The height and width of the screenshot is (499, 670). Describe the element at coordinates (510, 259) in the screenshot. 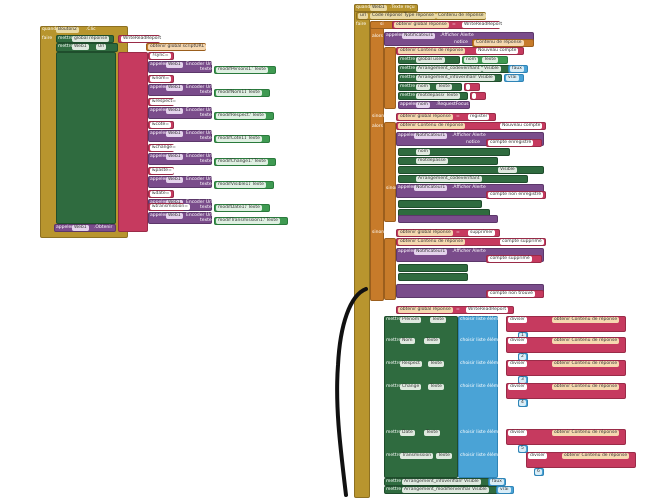

I see `msg-4: compte supprimé` at that location.